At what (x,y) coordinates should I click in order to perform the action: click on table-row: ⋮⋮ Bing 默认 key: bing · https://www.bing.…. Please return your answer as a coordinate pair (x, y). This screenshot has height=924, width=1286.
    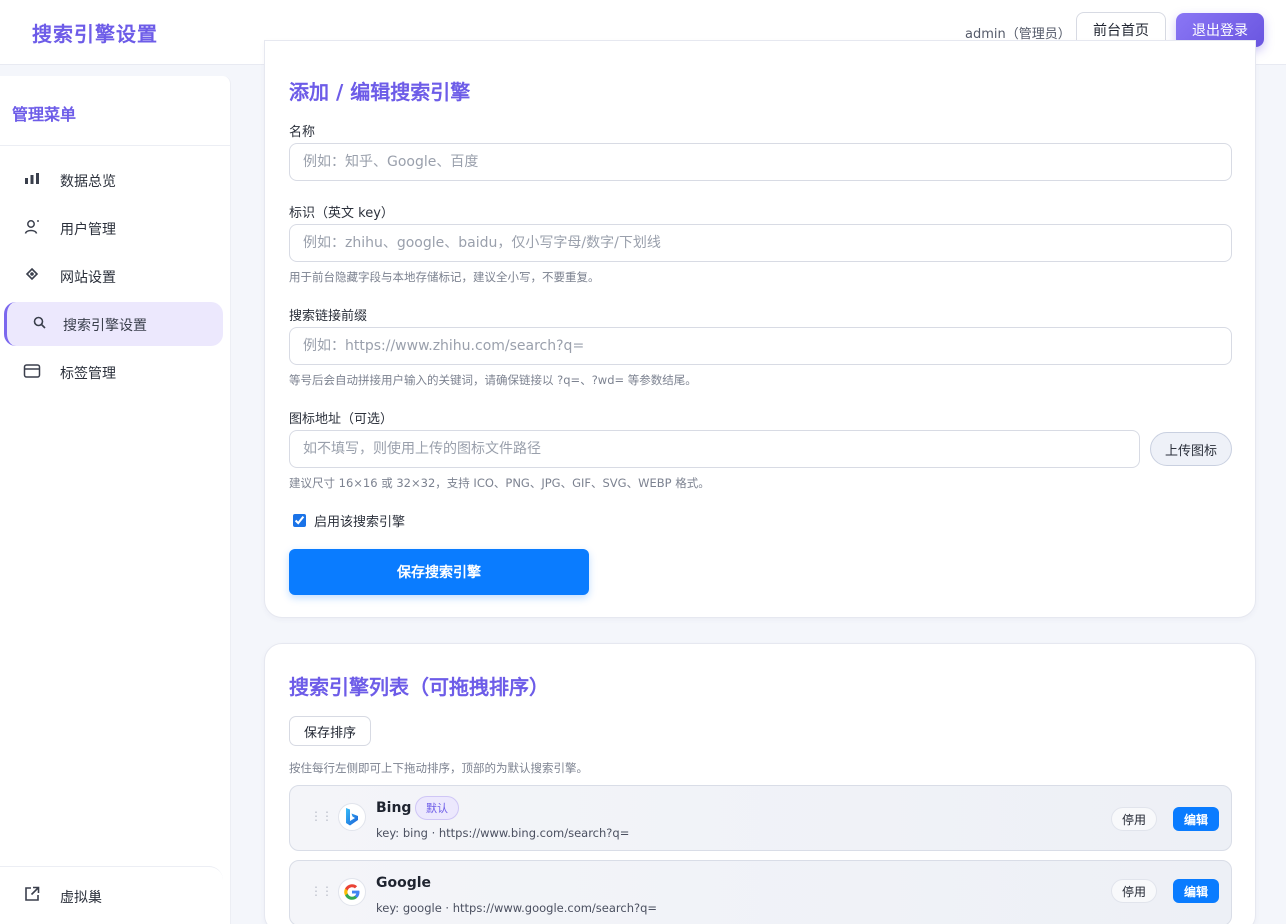
    Looking at the image, I should click on (760, 818).